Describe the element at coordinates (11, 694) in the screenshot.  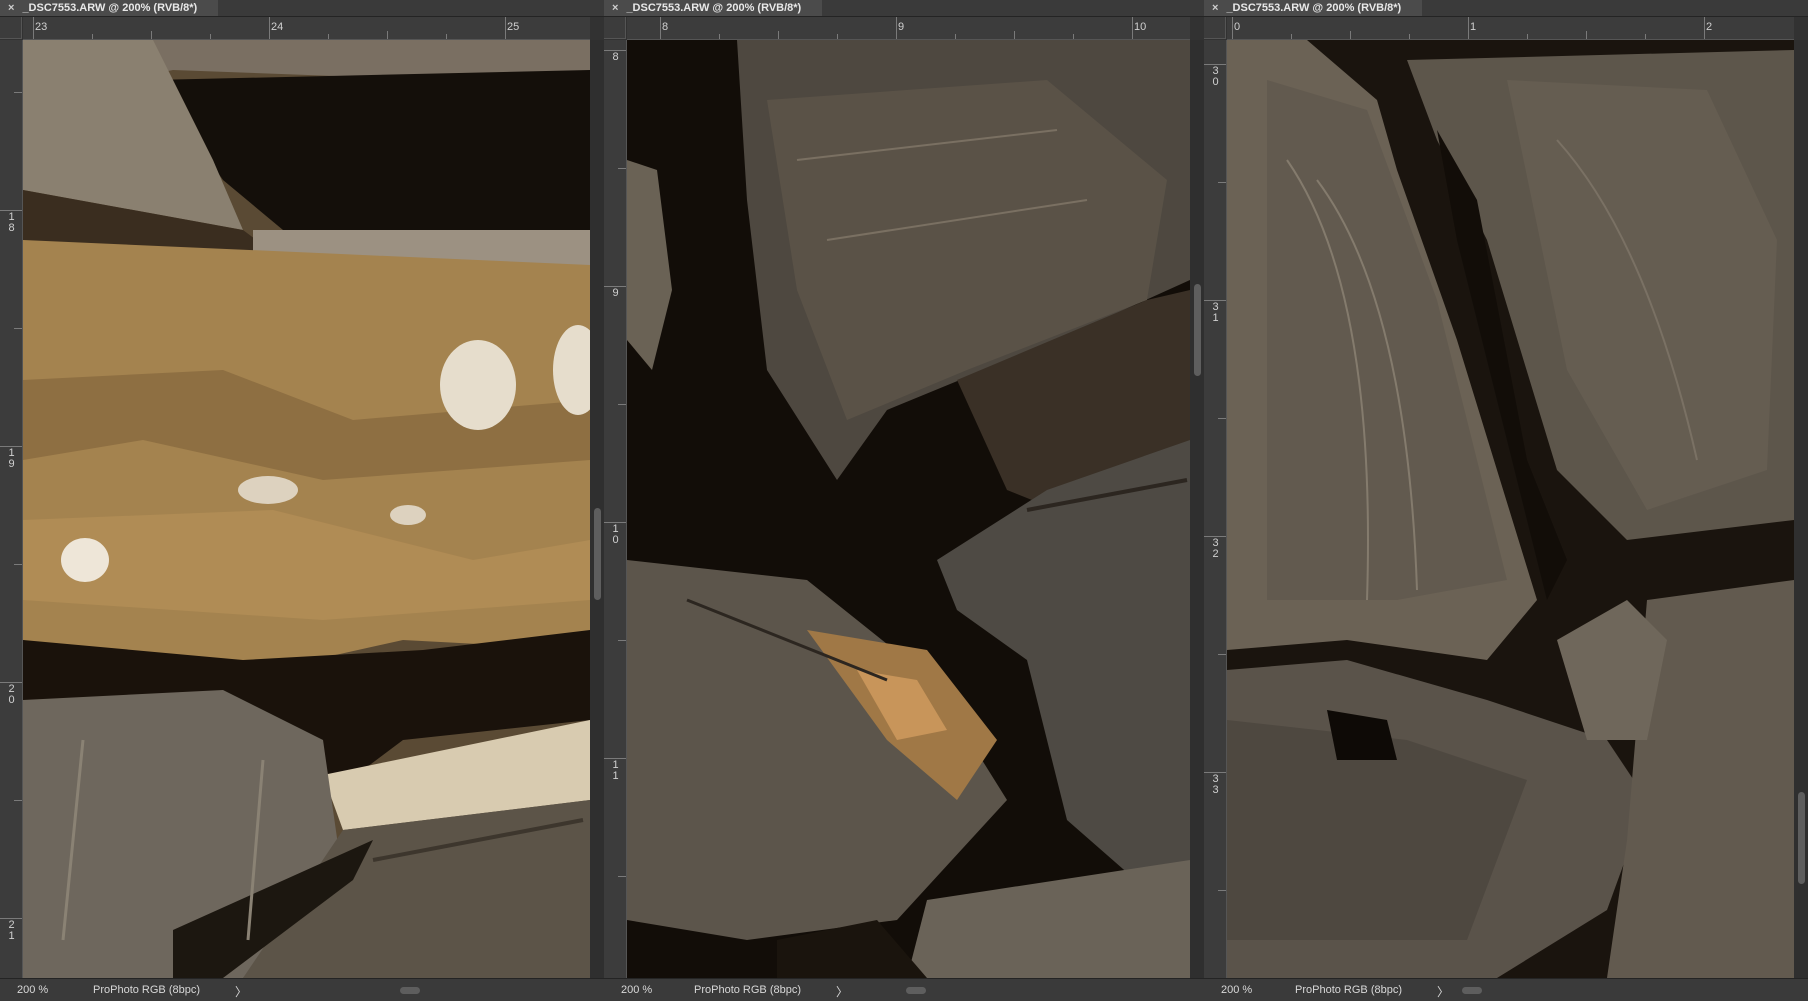
I see `ruler-label: 20` at that location.